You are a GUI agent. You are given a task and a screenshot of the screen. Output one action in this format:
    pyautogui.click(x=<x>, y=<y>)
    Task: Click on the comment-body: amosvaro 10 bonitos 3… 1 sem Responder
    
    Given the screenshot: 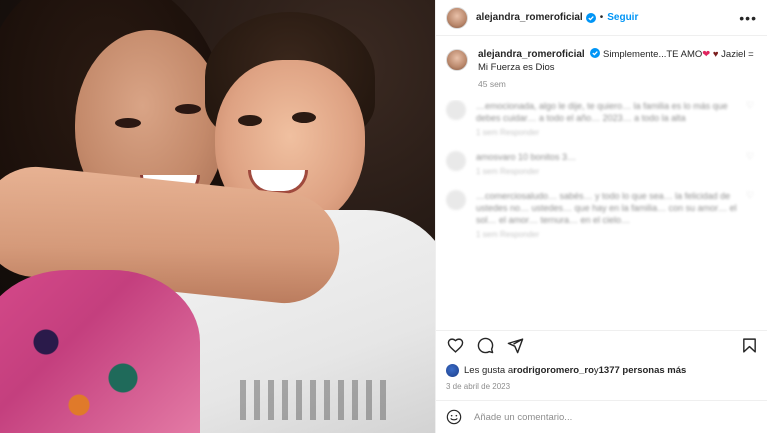 What is the action you would take?
    pyautogui.click(x=611, y=164)
    